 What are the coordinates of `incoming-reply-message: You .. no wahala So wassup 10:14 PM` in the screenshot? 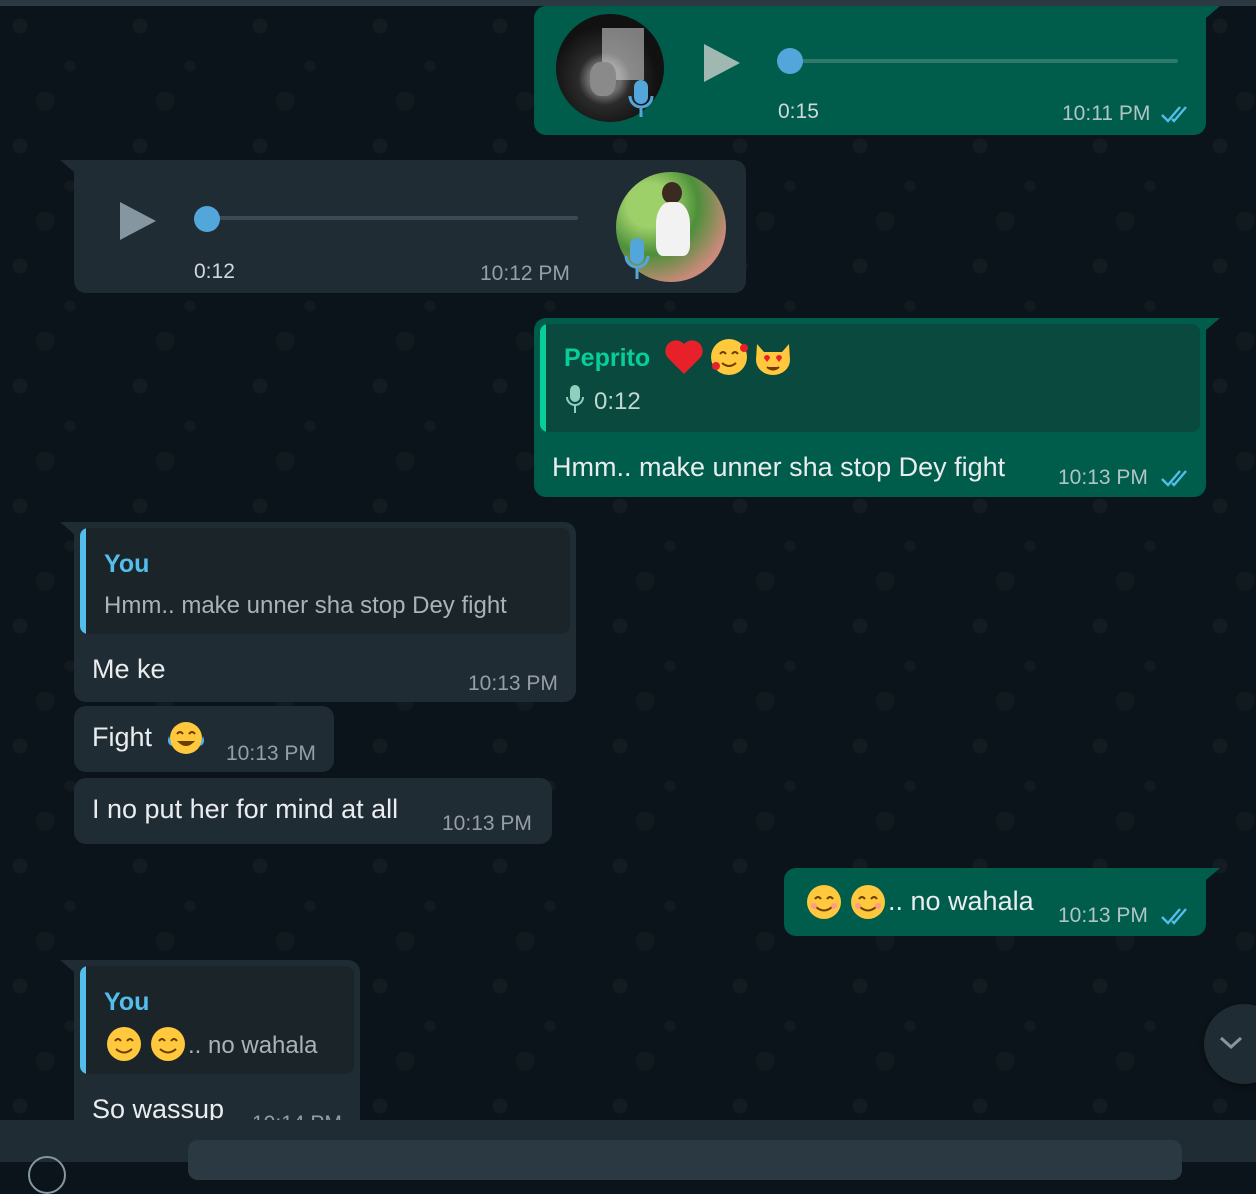 It's located at (210, 1040).